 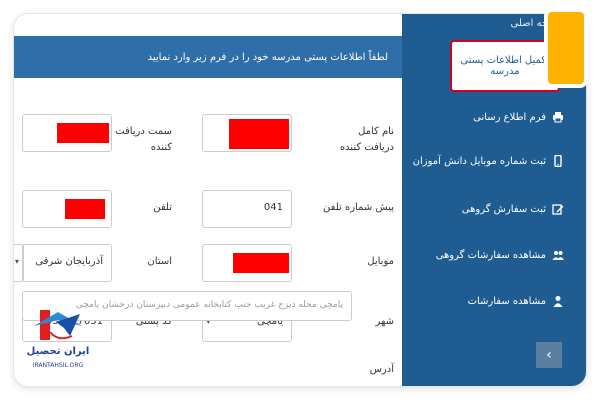 I want to click on position-field, so click(x=67, y=133).